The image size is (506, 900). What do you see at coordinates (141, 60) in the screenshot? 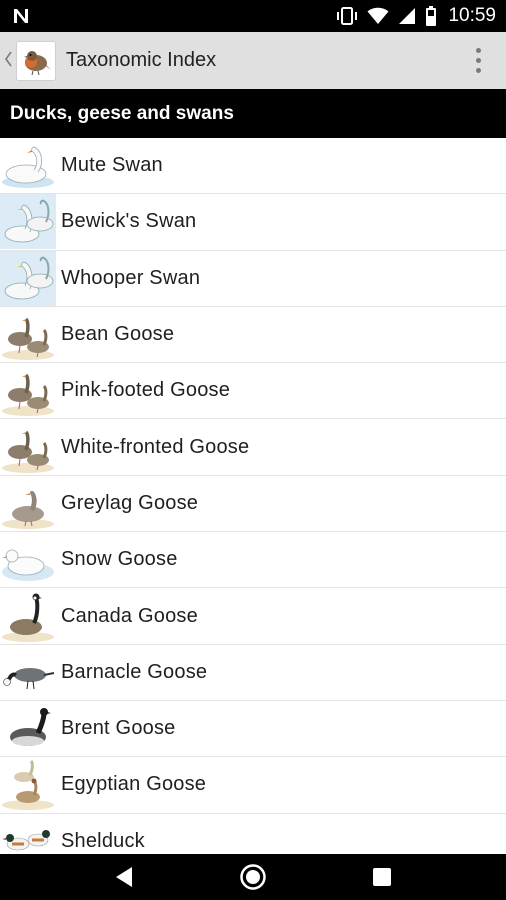
I see `page-title: Taxonomic Index` at bounding box center [141, 60].